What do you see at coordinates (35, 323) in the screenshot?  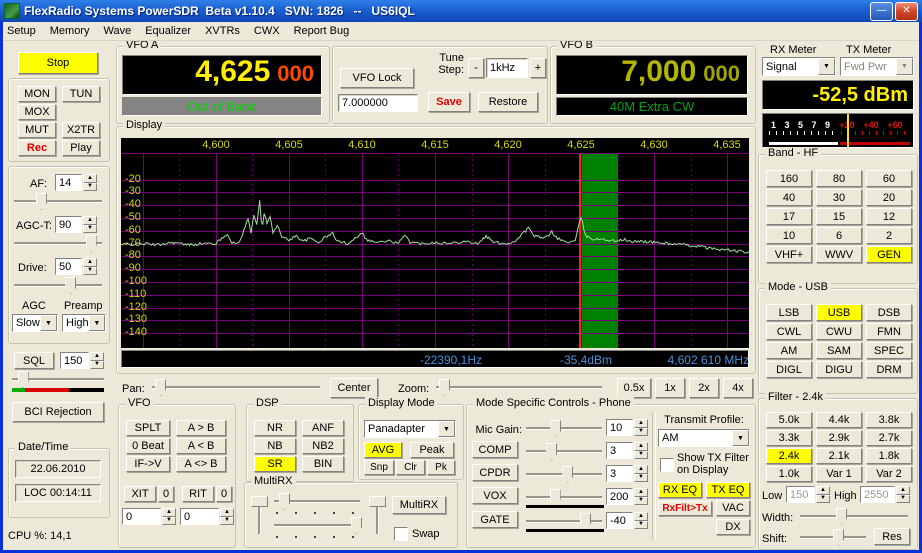 I see `agc-select: Slow ▼` at bounding box center [35, 323].